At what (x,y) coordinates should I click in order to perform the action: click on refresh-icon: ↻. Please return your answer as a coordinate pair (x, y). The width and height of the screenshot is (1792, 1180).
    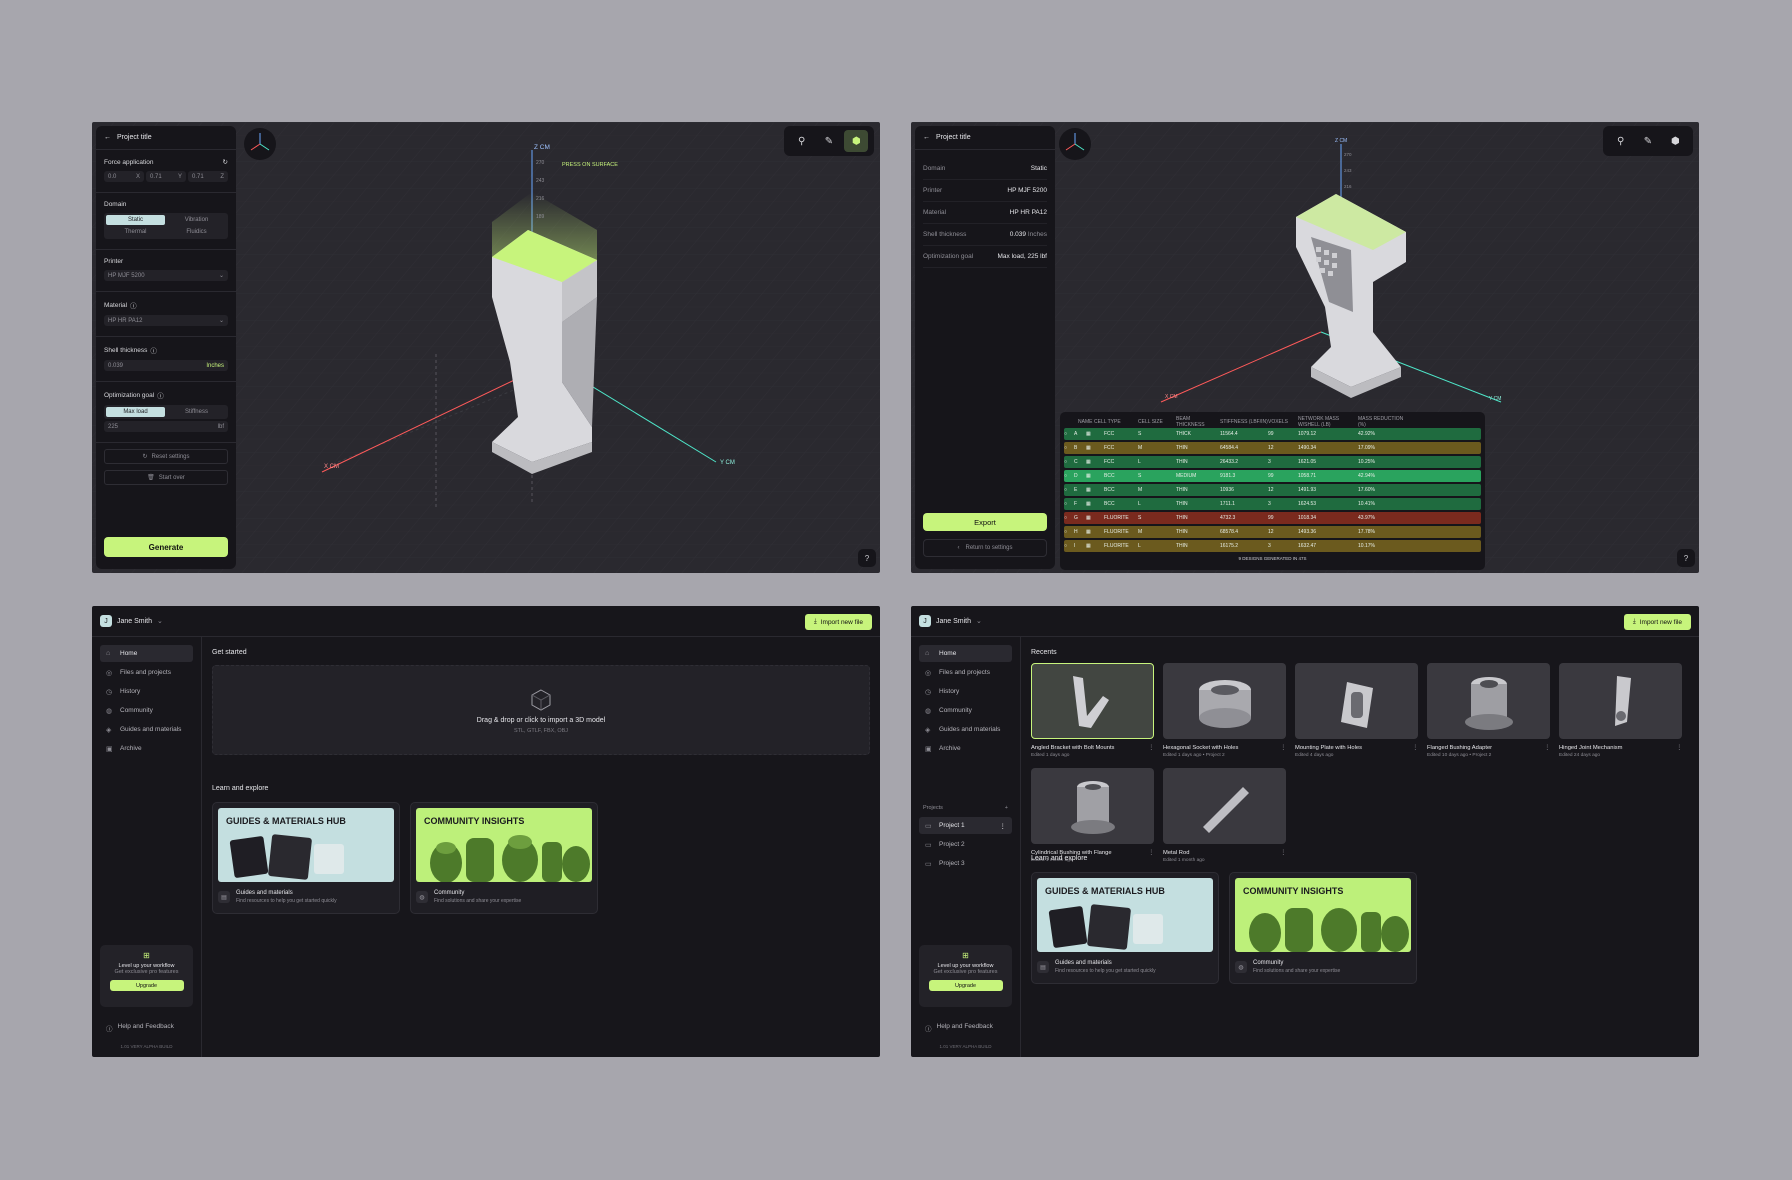
    Looking at the image, I should click on (225, 162).